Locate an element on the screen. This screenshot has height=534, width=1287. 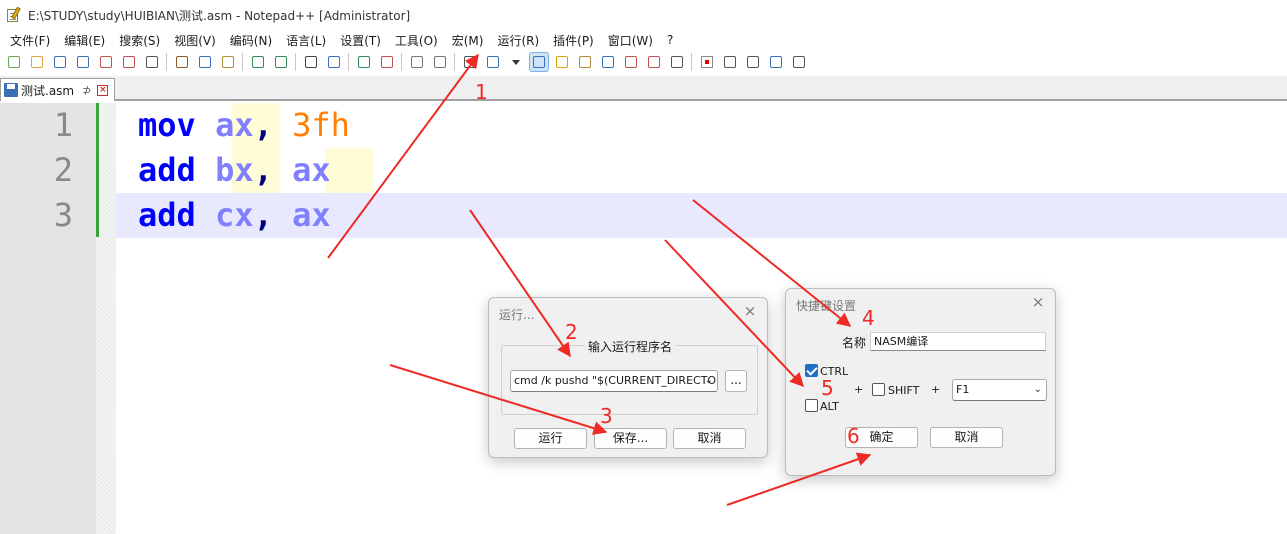
tab-test-asm: 测试.asm ⊅ × is located at coordinates (57, 89).